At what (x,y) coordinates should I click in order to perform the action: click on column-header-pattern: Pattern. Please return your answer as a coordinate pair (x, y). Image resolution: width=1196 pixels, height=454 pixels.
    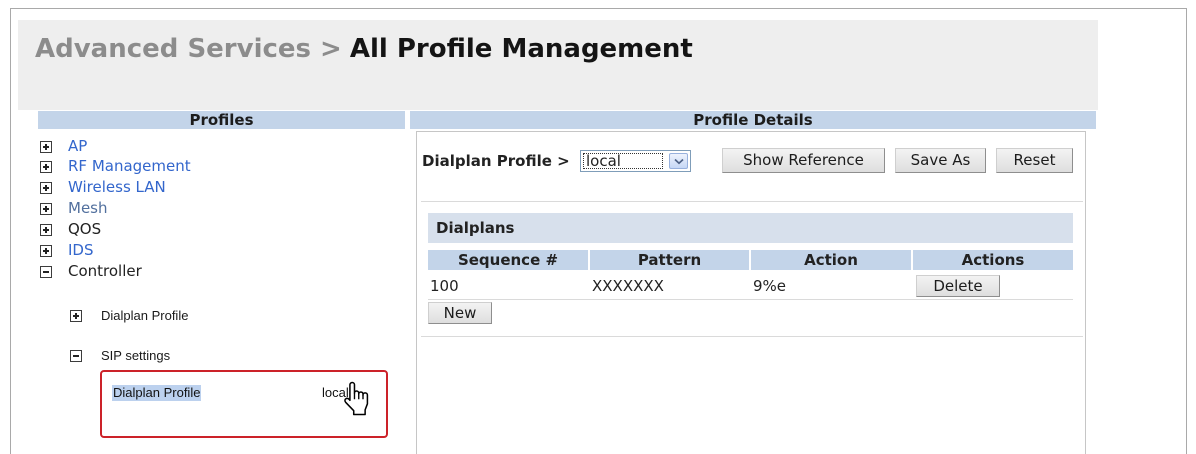
    Looking at the image, I should click on (669, 260).